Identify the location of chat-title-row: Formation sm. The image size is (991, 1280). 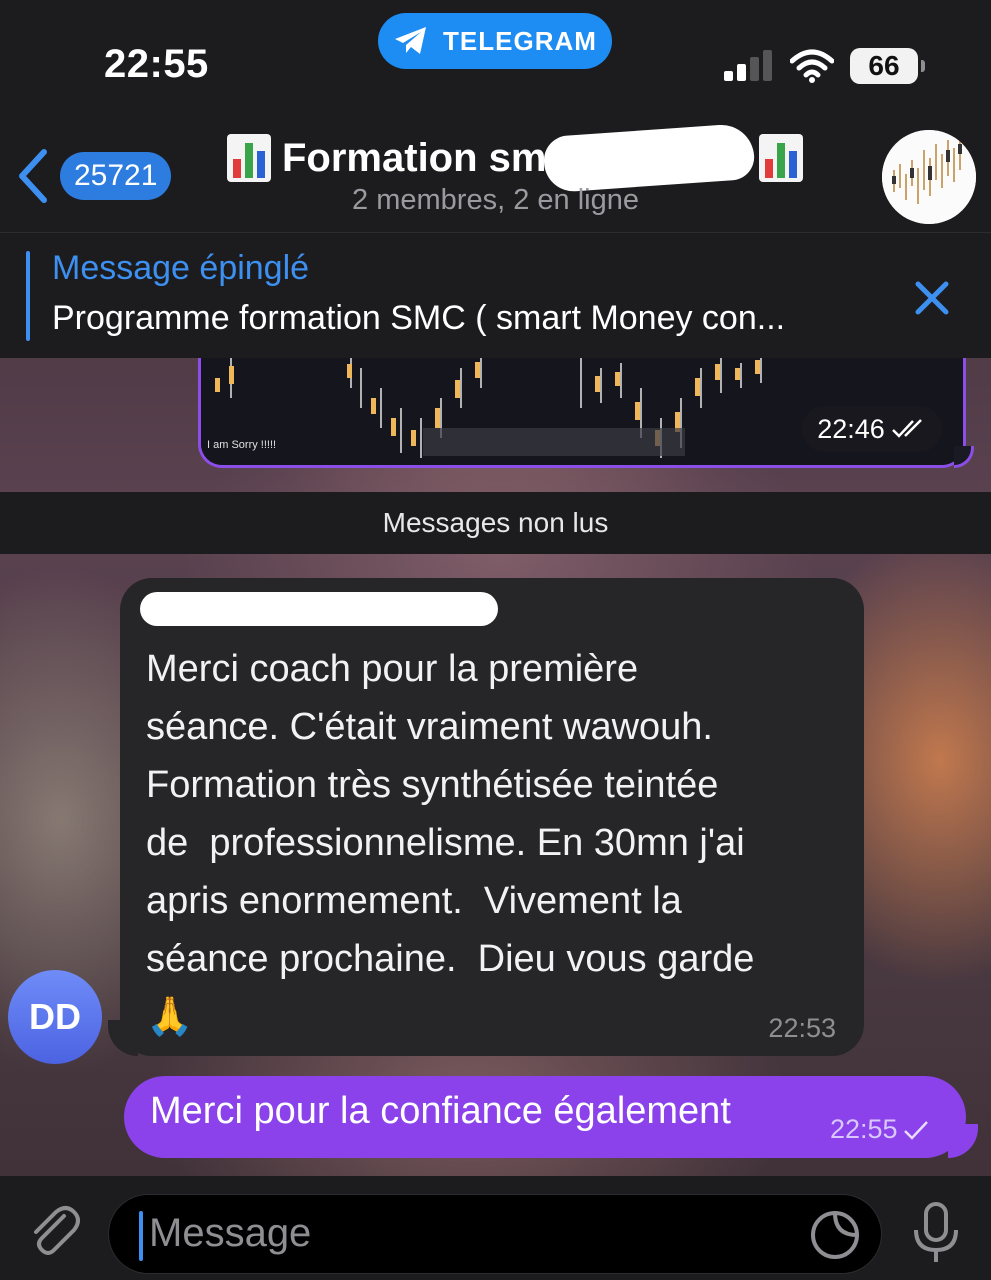
(515, 158).